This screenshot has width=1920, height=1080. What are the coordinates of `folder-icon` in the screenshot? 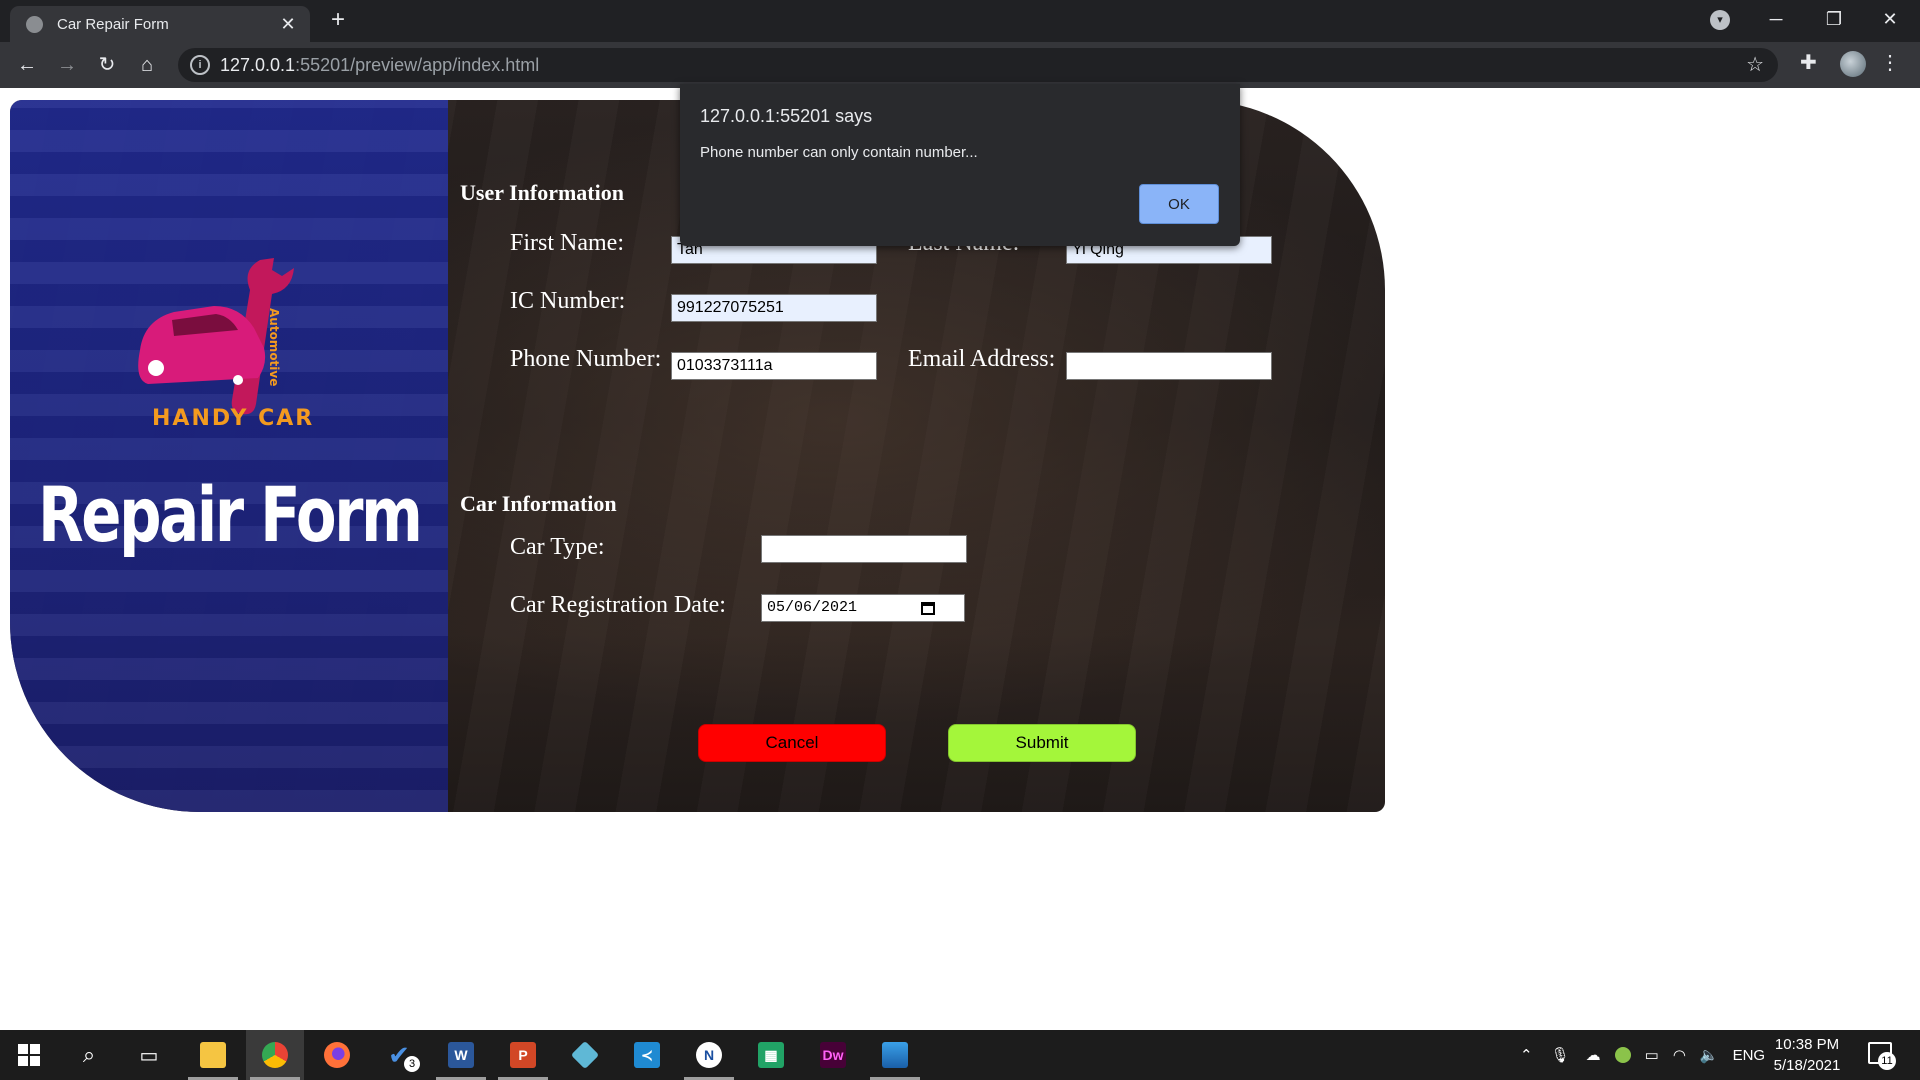 It's located at (213, 1055).